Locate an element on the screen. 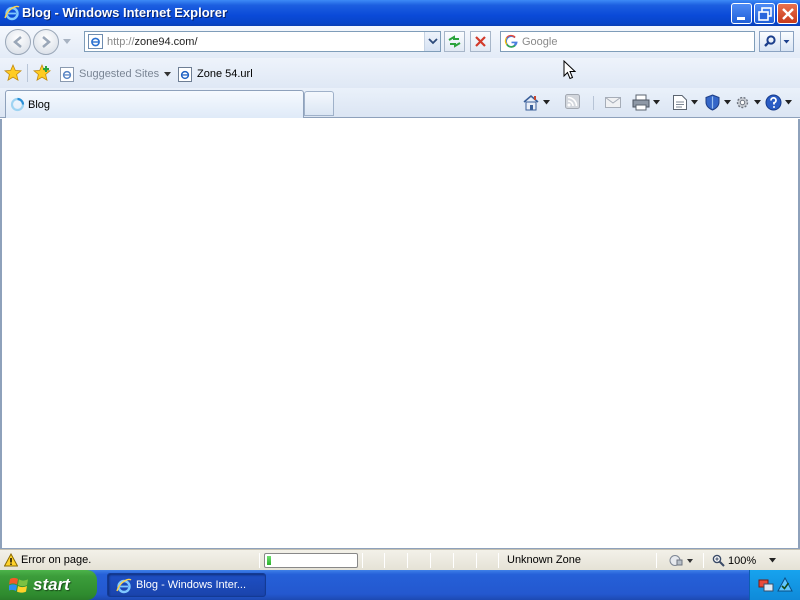  restore-icon is located at coordinates (765, 14).